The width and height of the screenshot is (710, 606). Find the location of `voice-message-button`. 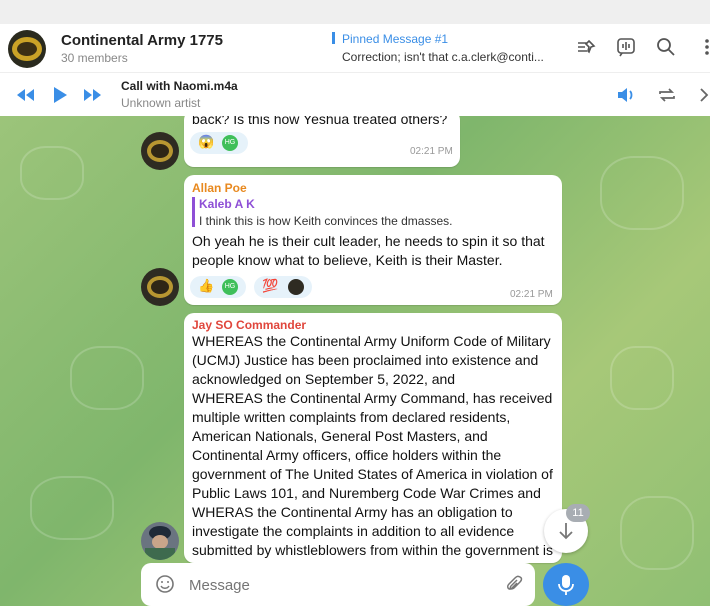

voice-message-button is located at coordinates (566, 584).